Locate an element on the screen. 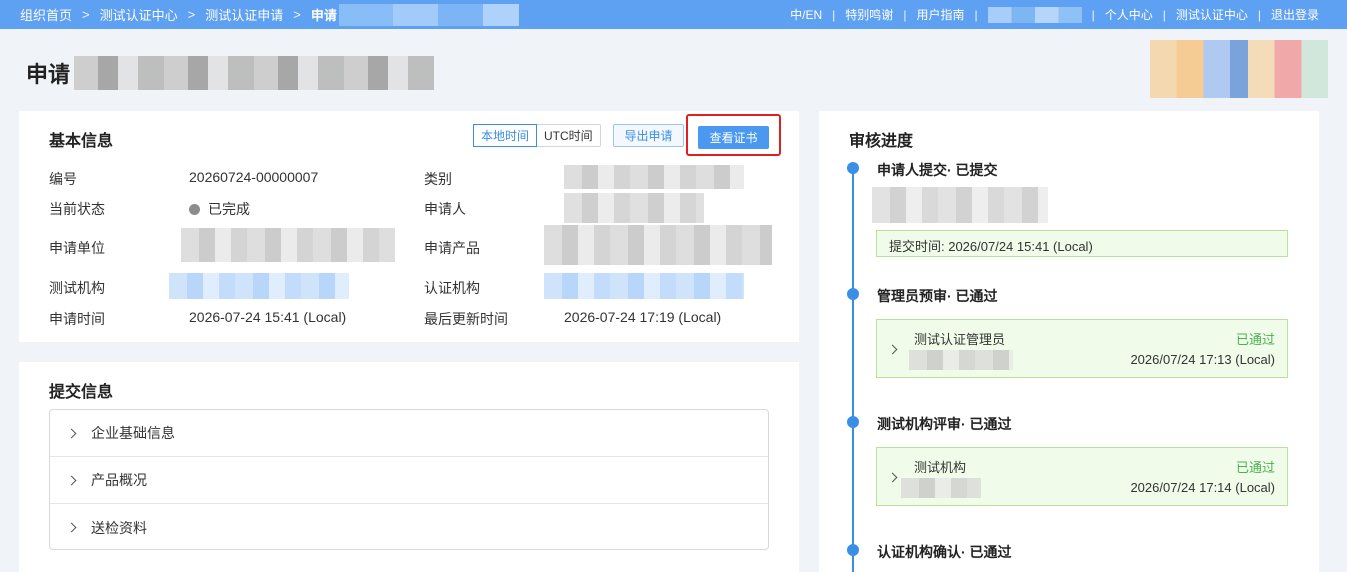  redacted-logo is located at coordinates (1239, 69).